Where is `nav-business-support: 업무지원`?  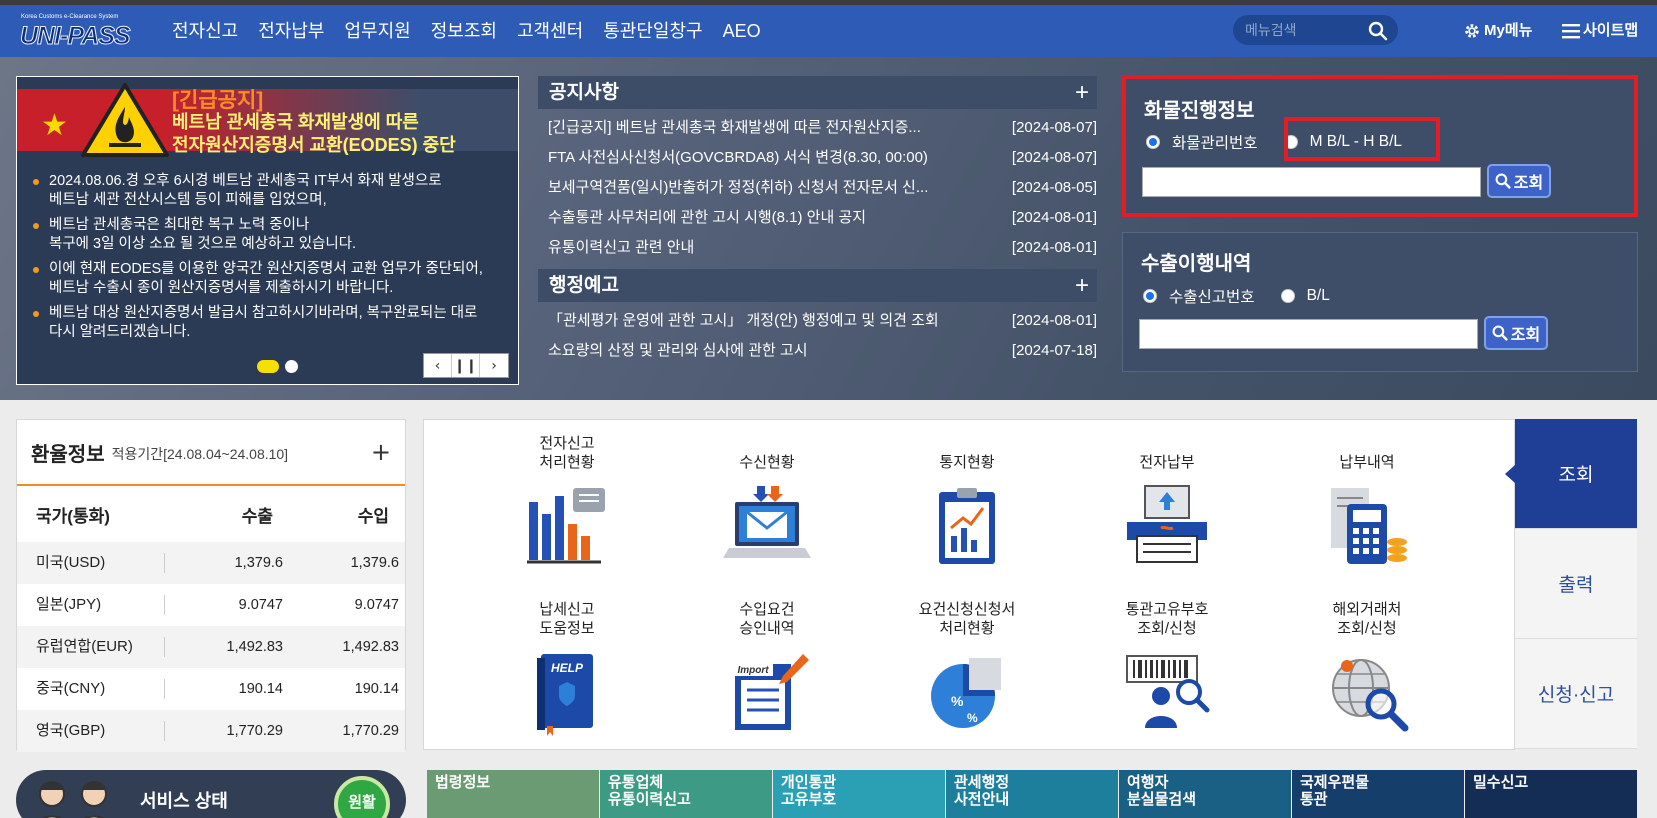
nav-business-support: 업무지원 is located at coordinates (378, 31).